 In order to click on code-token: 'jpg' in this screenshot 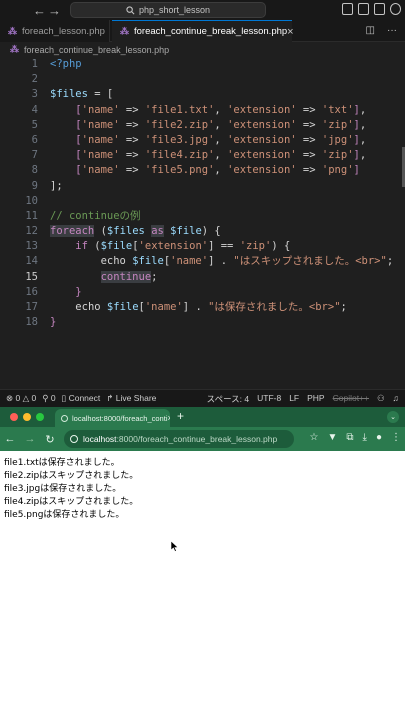, I will do `click(337, 139)`.